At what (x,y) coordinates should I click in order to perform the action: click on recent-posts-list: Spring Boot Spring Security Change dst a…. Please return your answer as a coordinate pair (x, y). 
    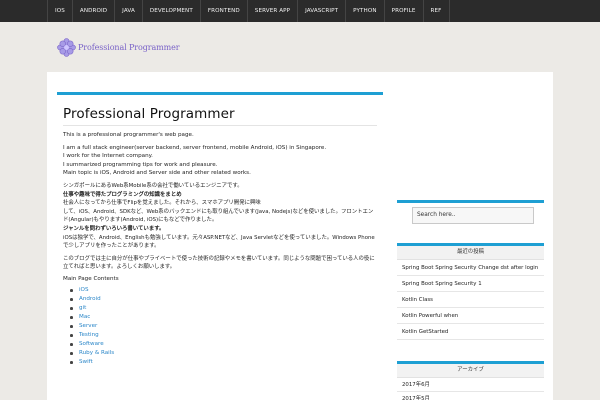
    Looking at the image, I should click on (470, 300).